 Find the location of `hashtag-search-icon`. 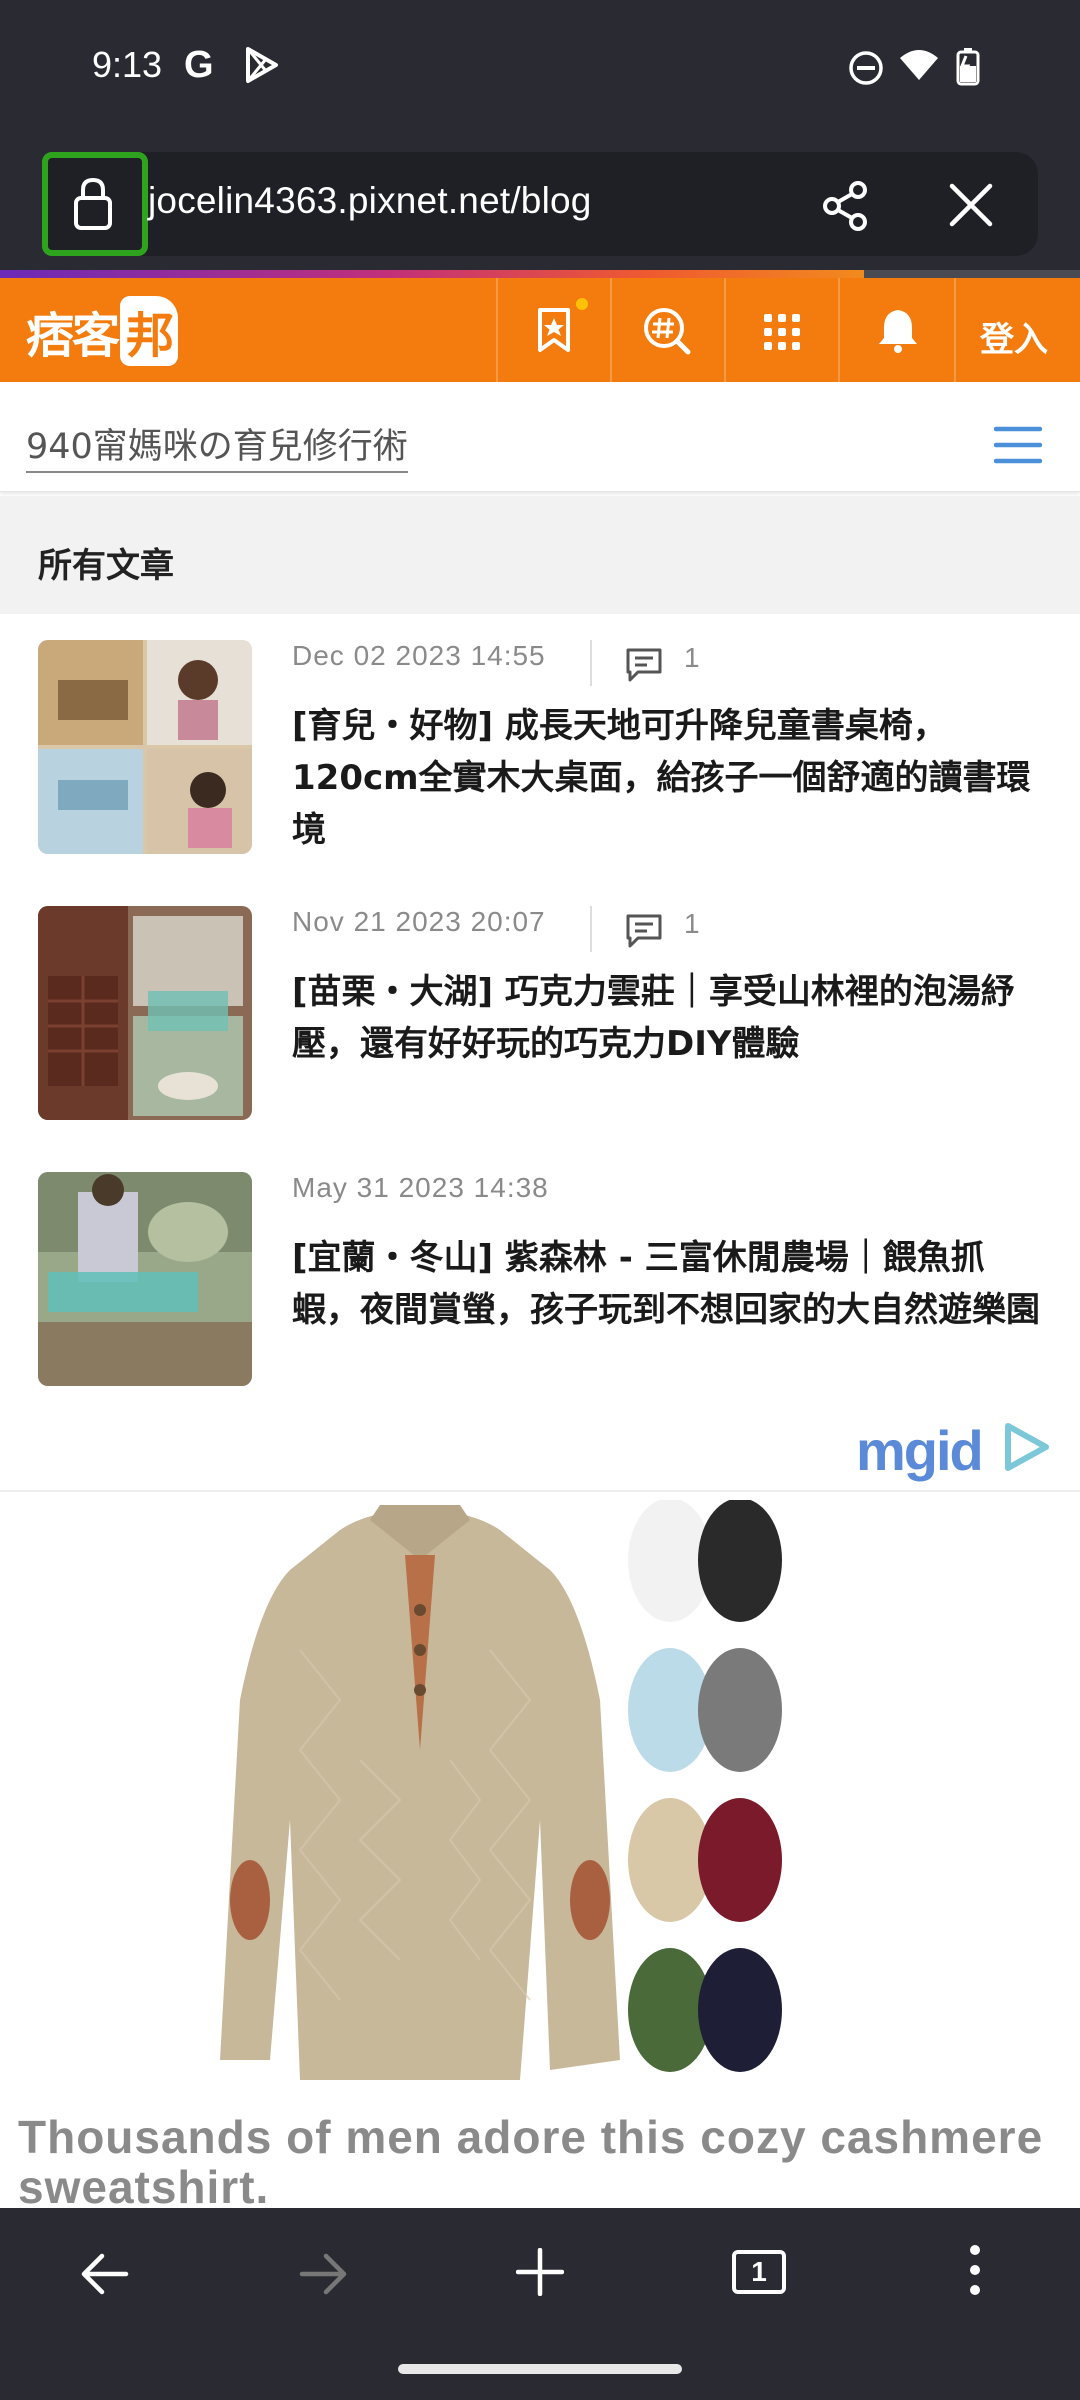

hashtag-search-icon is located at coordinates (667, 331).